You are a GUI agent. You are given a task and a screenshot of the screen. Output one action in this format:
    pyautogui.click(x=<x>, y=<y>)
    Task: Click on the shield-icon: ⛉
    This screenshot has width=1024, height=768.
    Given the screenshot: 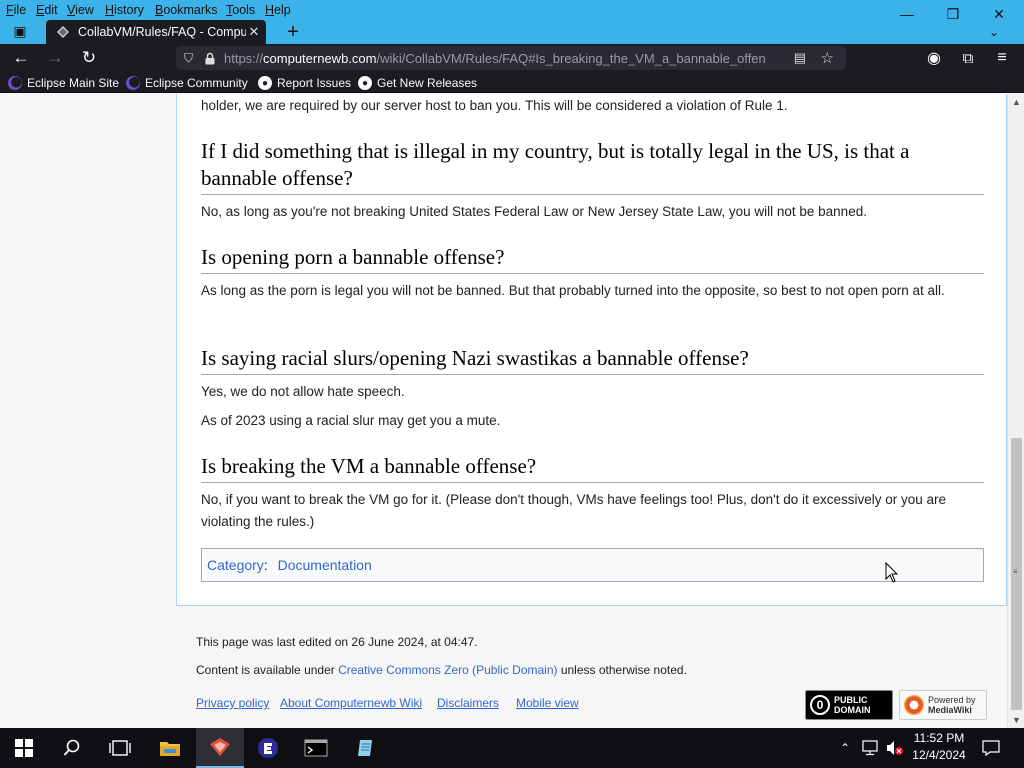 What is the action you would take?
    pyautogui.click(x=190, y=58)
    